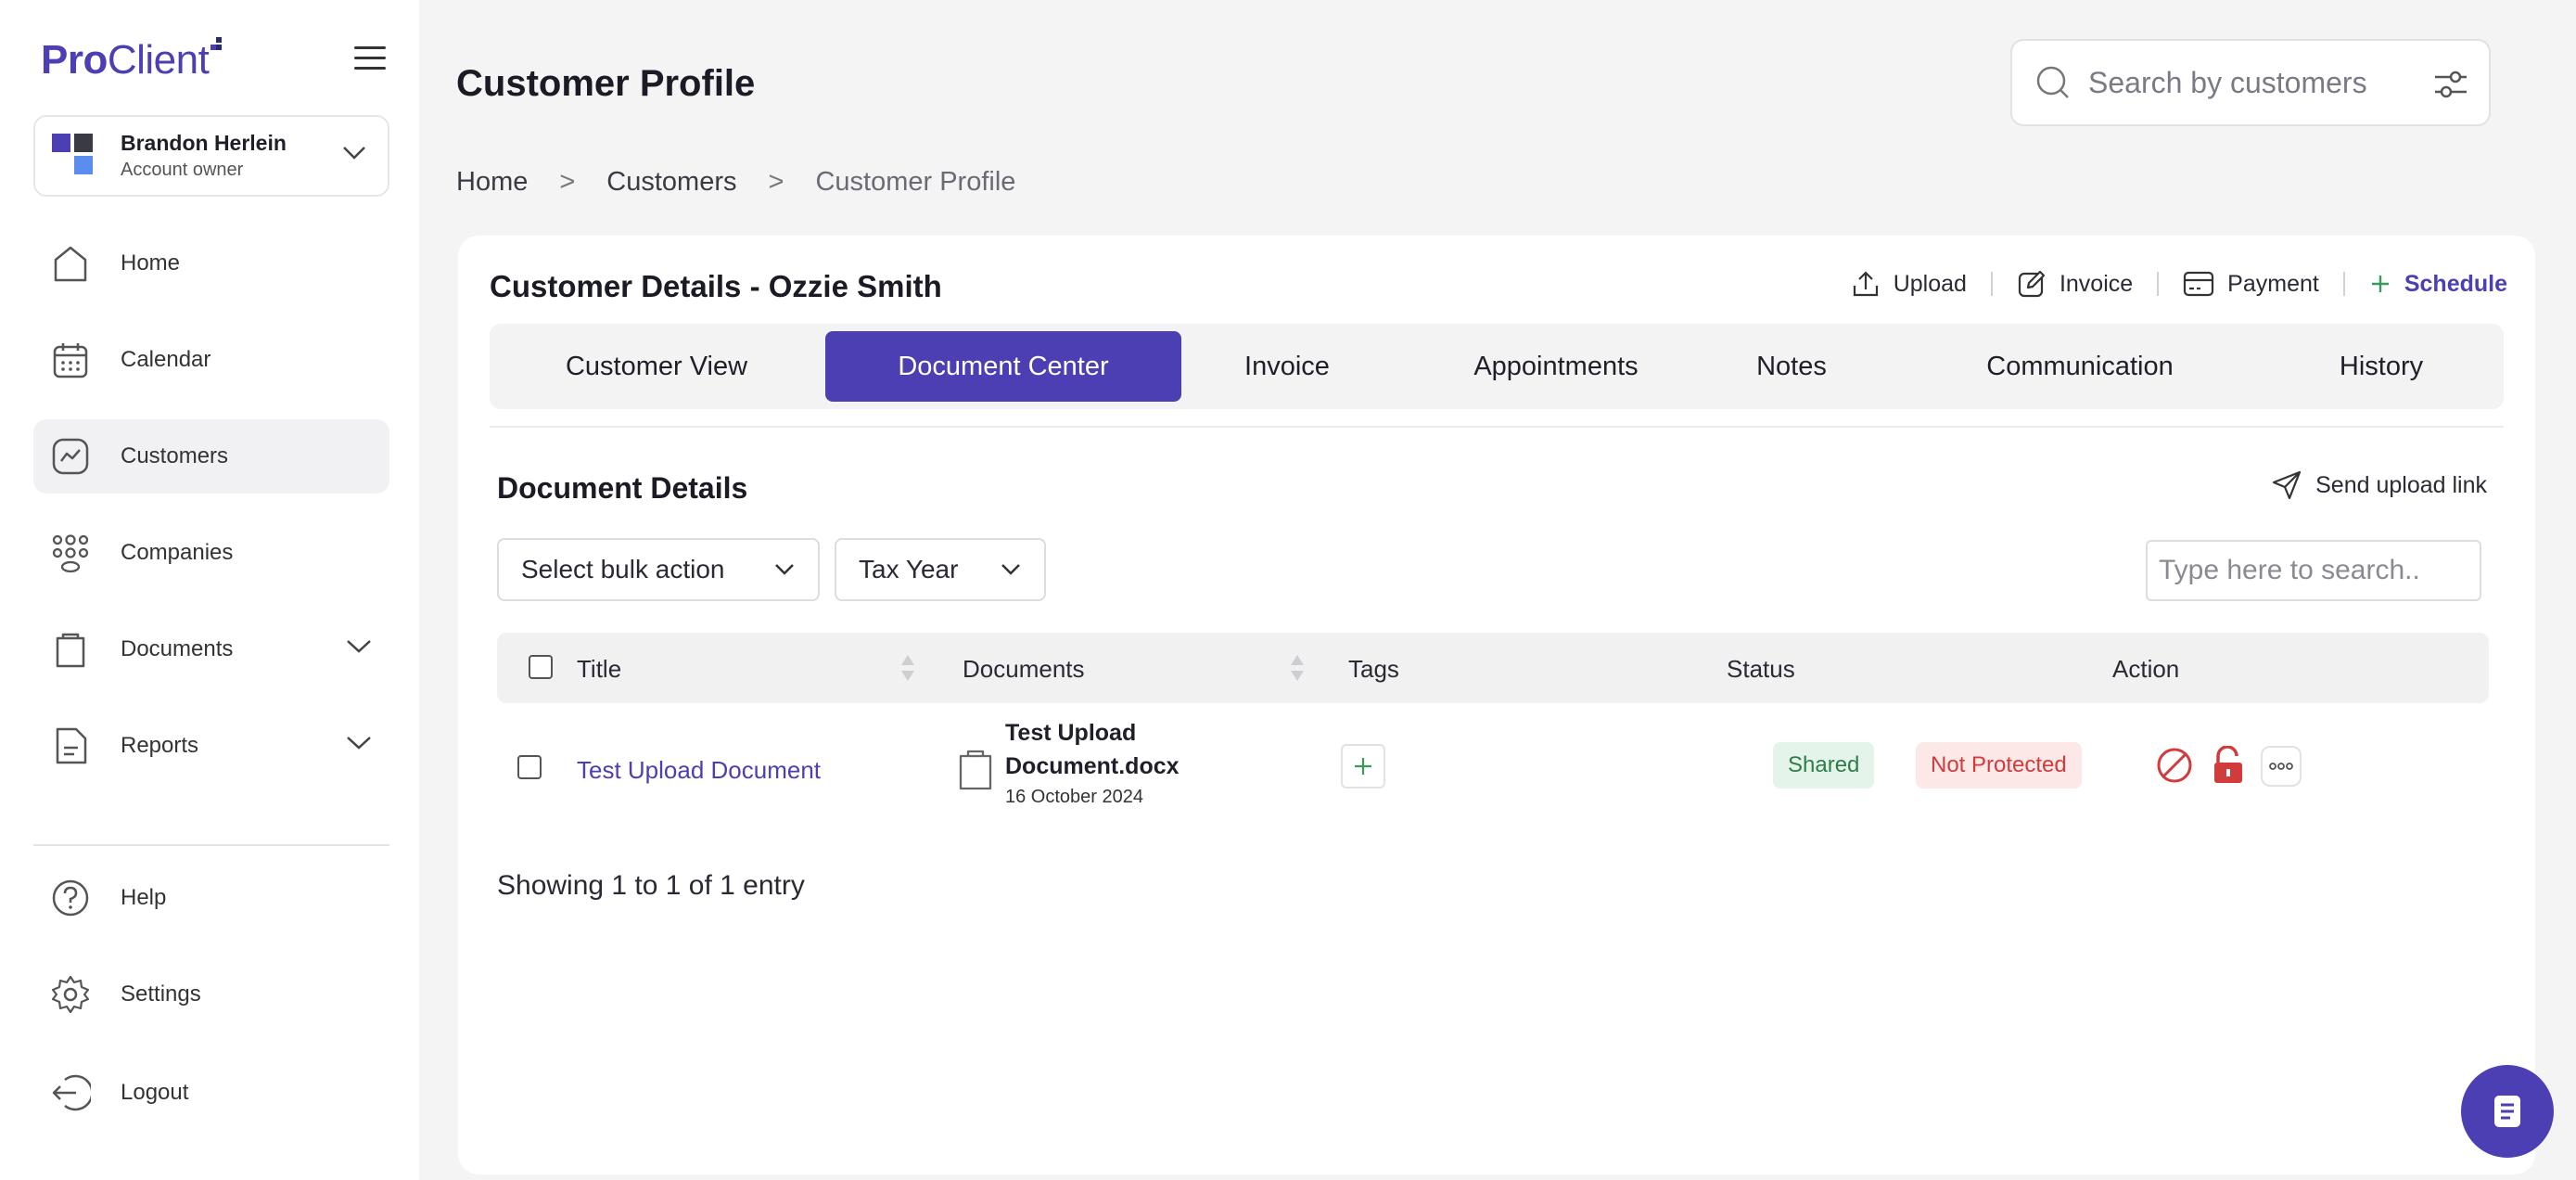 Image resolution: width=2576 pixels, height=1180 pixels. What do you see at coordinates (211, 263) in the screenshot?
I see `sidebar-item-home: Home` at bounding box center [211, 263].